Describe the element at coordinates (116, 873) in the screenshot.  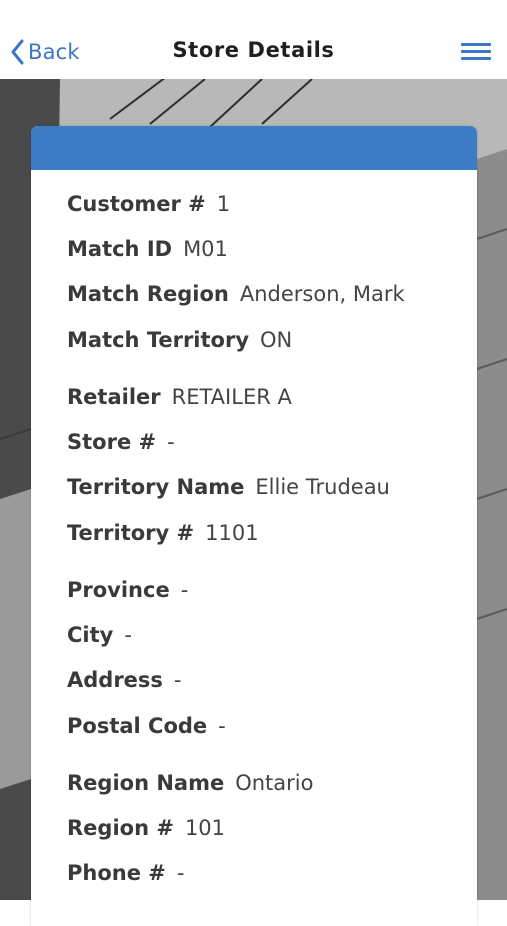
I see `field-label: Phone #` at that location.